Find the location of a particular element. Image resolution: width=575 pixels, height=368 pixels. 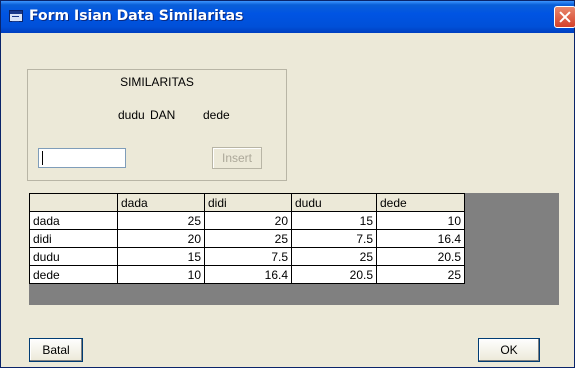

similarity-right-item: dede is located at coordinates (216, 115).